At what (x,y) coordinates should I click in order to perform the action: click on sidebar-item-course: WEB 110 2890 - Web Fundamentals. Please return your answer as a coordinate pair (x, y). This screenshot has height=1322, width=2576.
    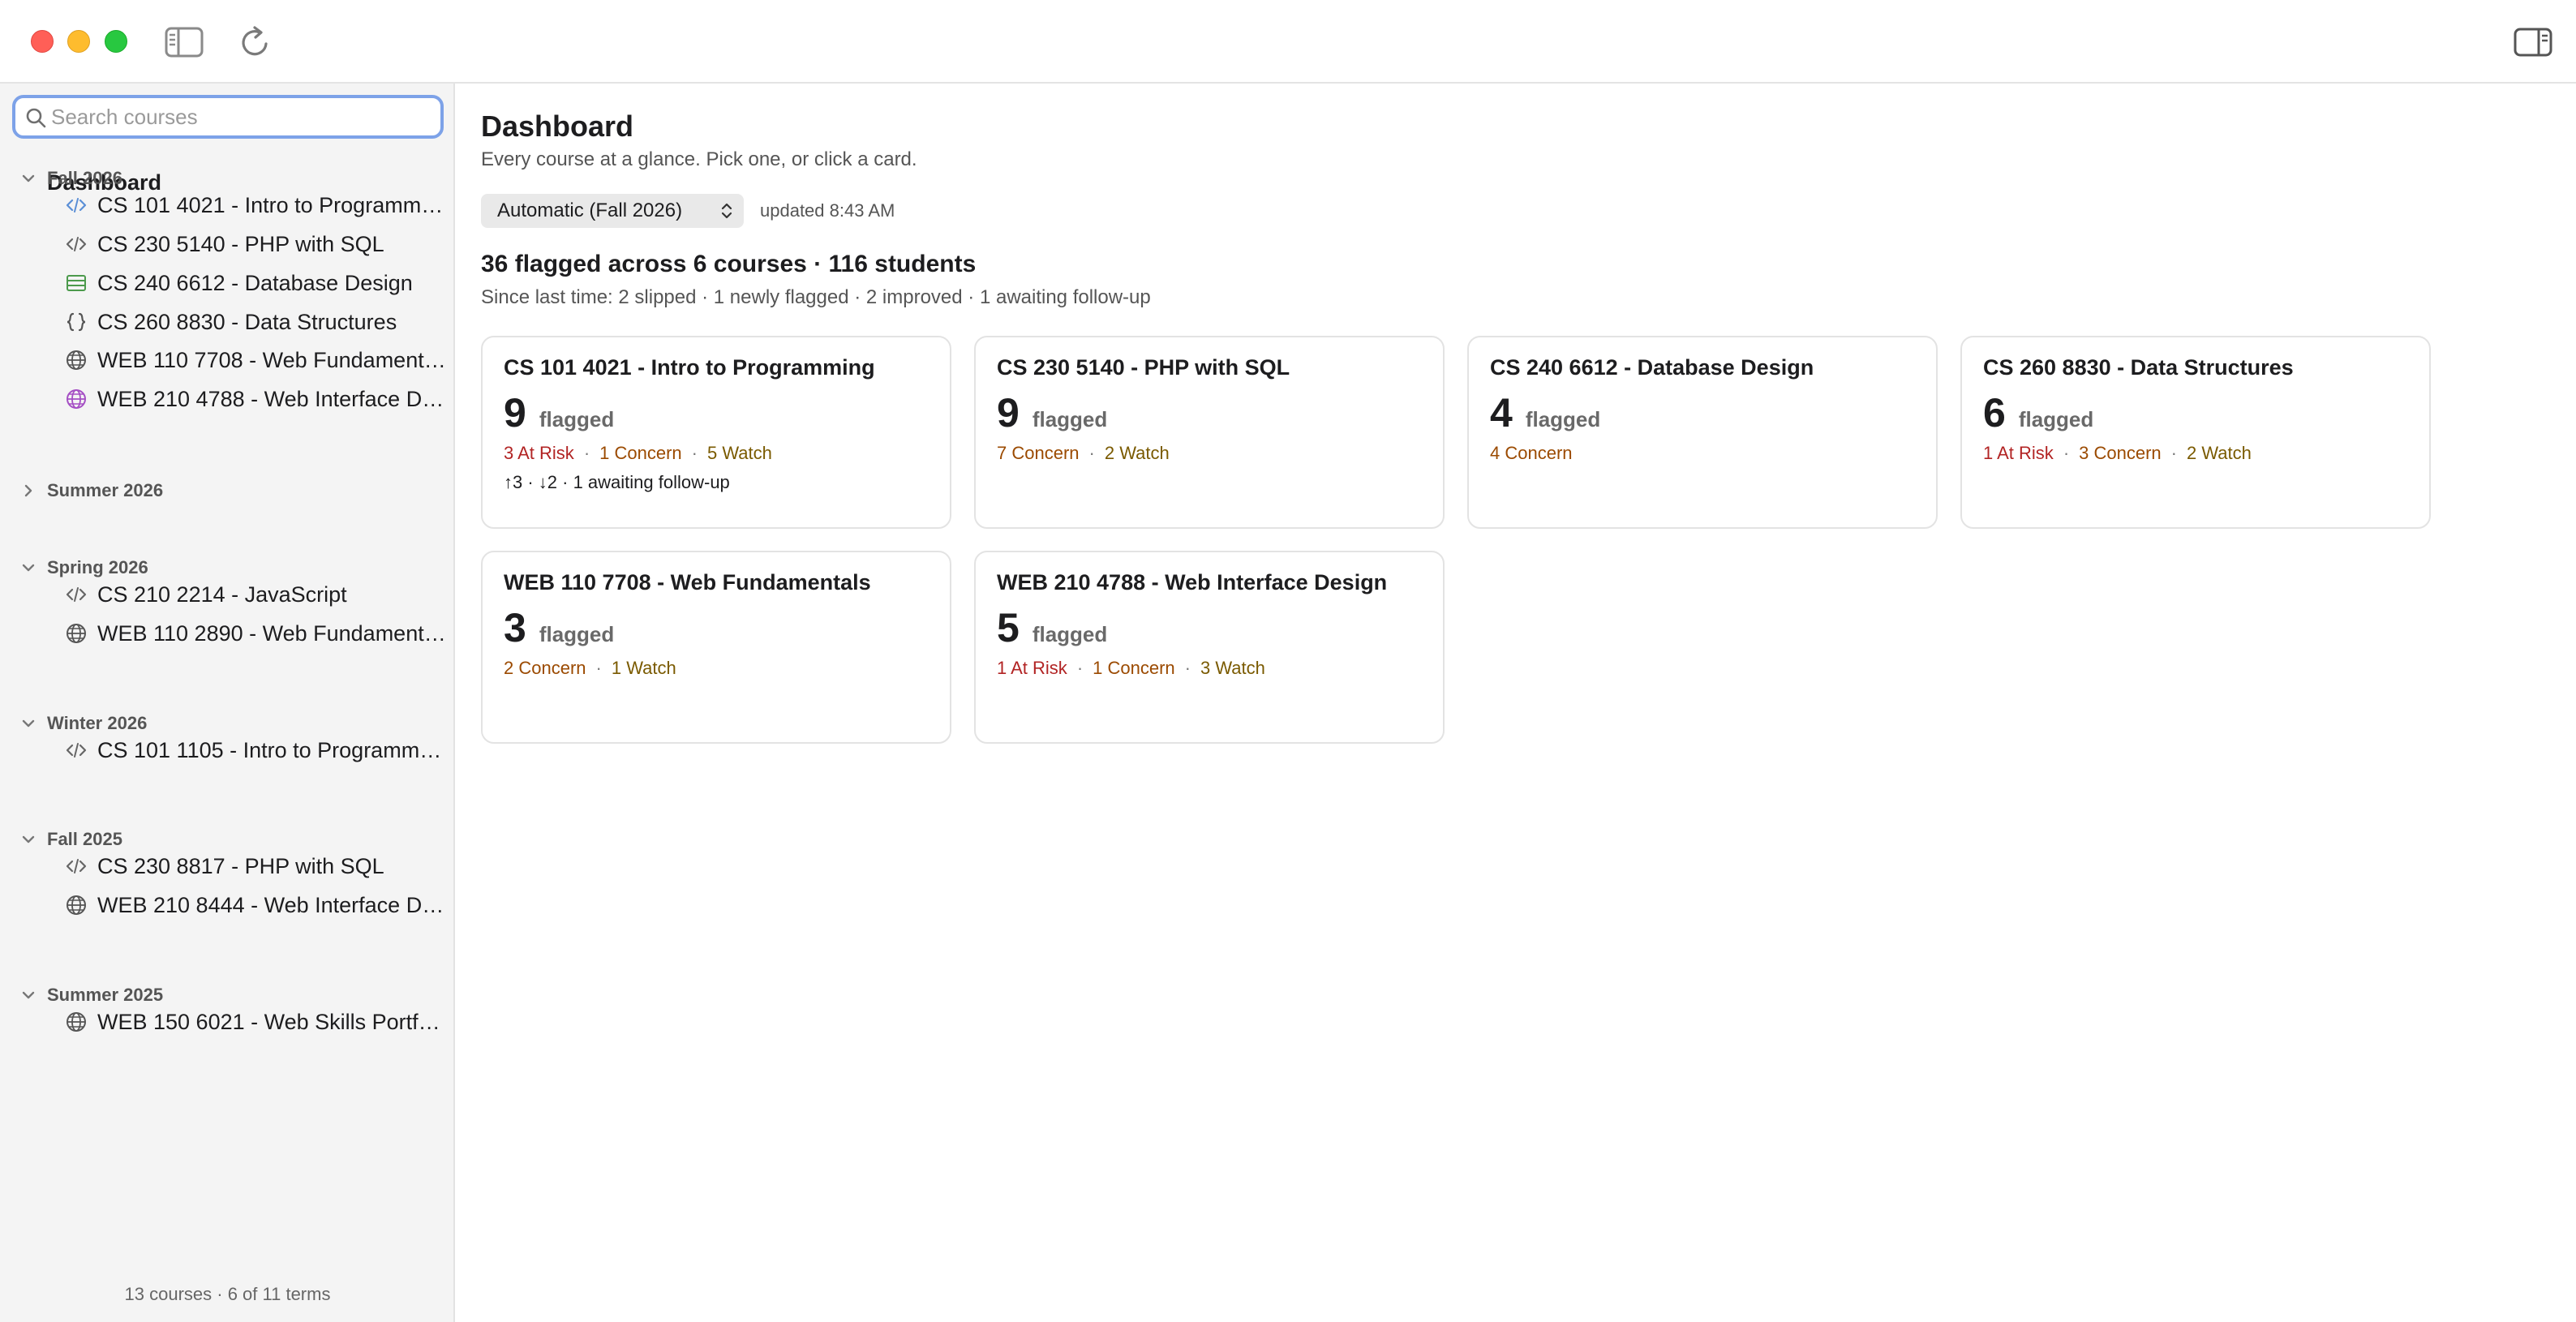
    Looking at the image, I should click on (255, 633).